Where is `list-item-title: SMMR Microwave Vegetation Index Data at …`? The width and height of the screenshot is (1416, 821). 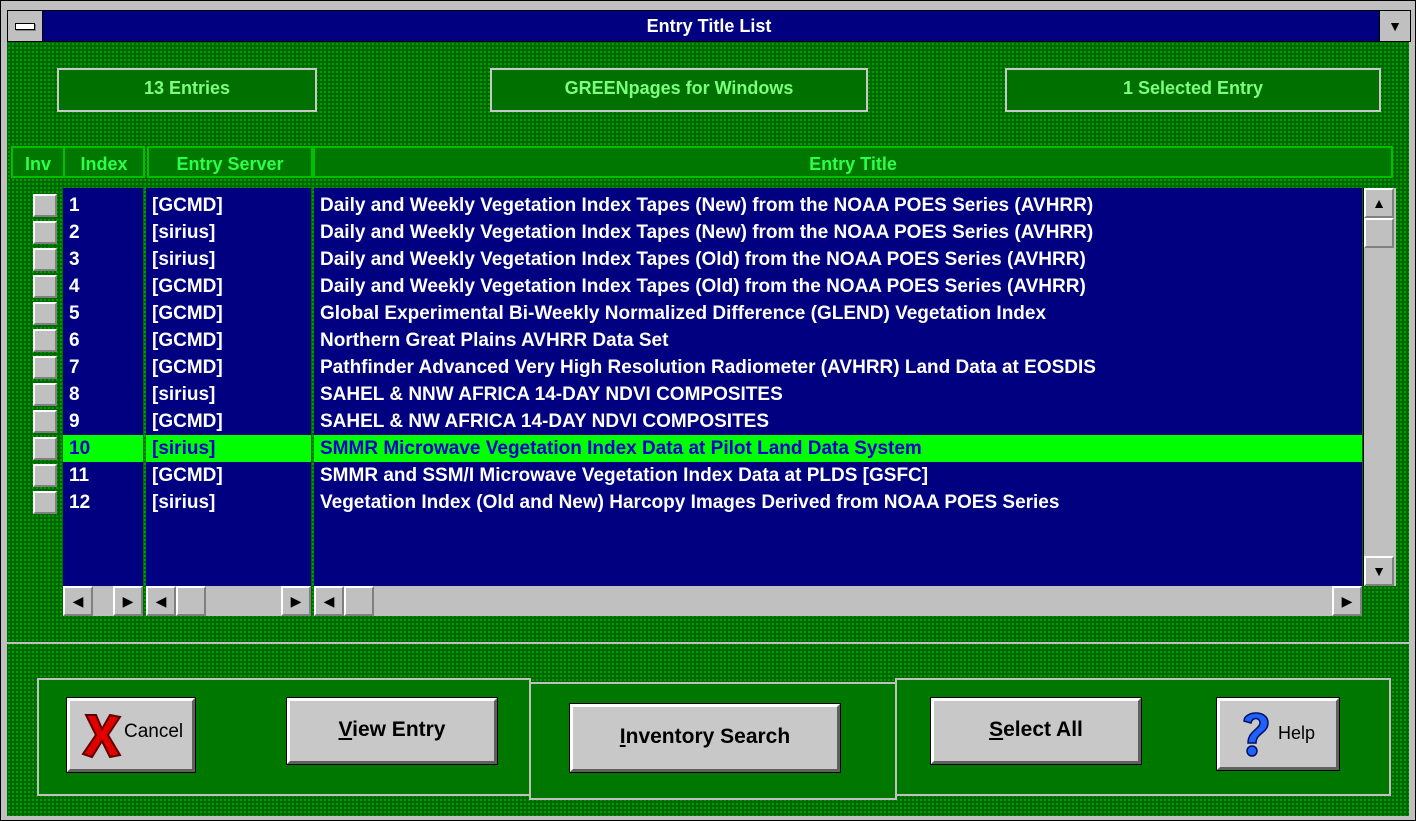 list-item-title: SMMR Microwave Vegetation Index Data at … is located at coordinates (838, 448).